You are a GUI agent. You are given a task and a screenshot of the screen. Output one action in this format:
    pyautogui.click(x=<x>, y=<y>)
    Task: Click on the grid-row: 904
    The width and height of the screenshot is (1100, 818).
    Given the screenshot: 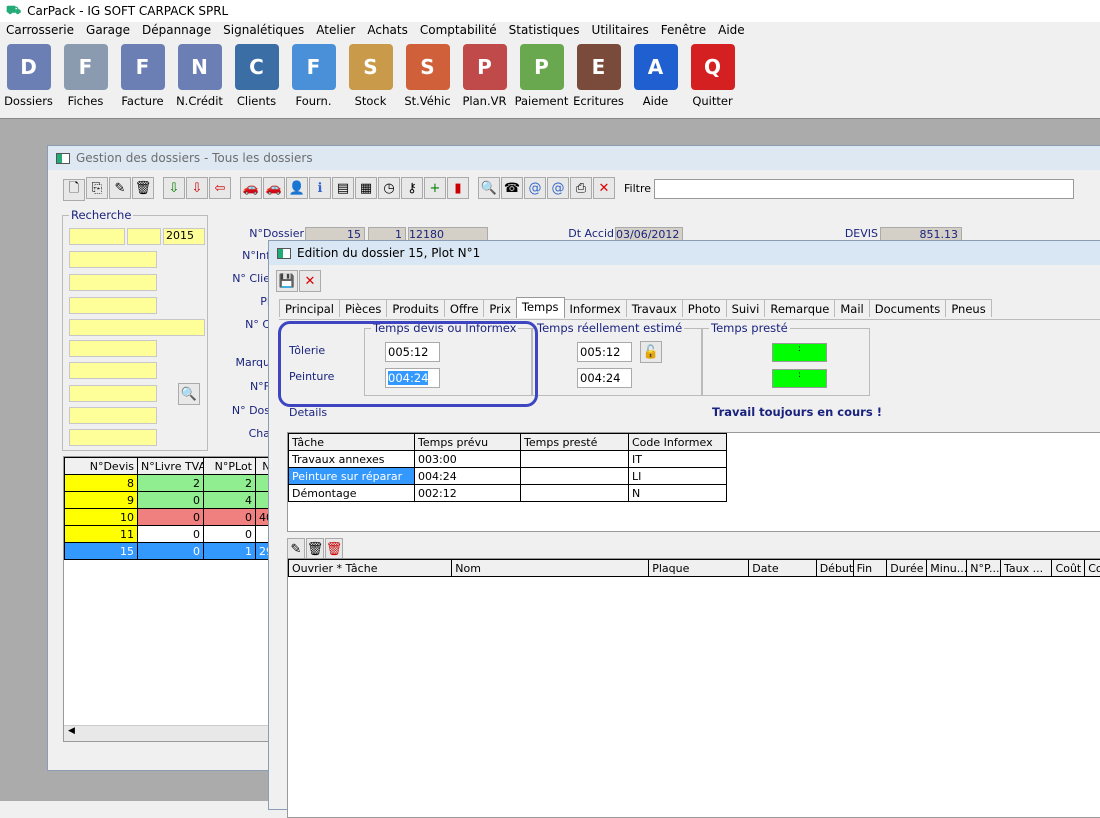 What is the action you would take?
    pyautogui.click(x=168, y=500)
    